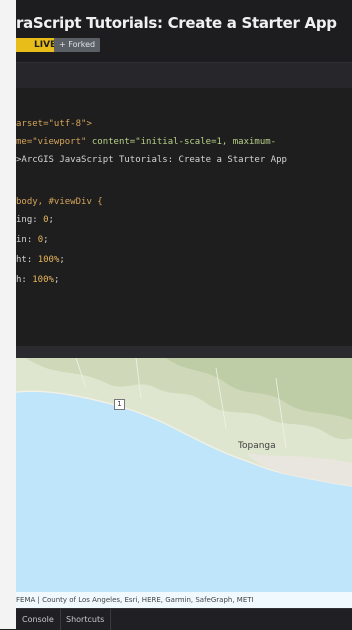 The height and width of the screenshot is (630, 352). I want to click on code-token: ht:, so click(27, 260).